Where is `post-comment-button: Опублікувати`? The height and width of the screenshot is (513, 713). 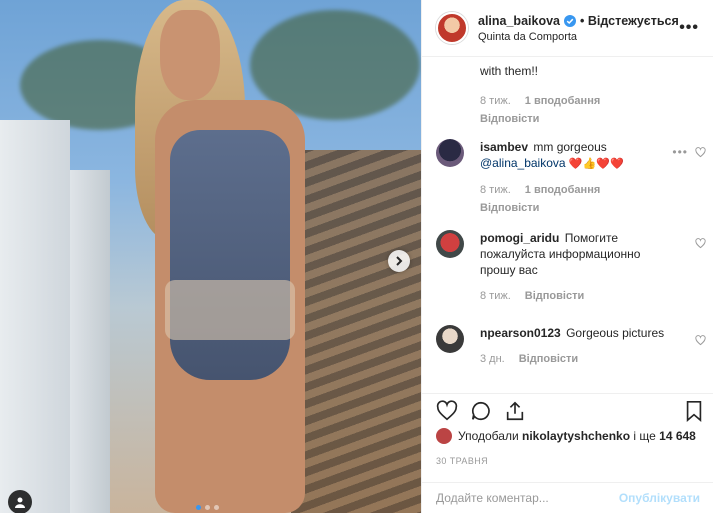
post-comment-button: Опублікувати is located at coordinates (659, 498).